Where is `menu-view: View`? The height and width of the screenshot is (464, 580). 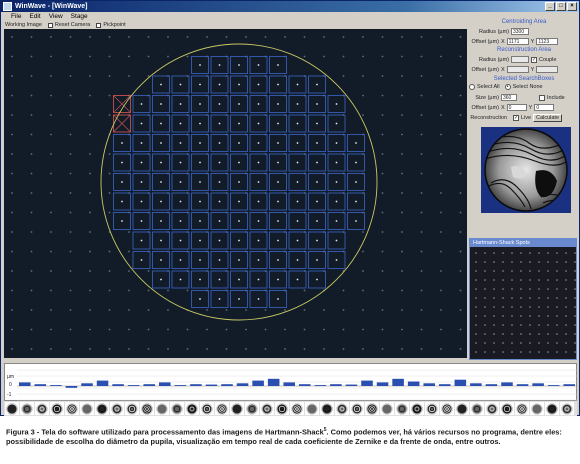 menu-view: View is located at coordinates (56, 16).